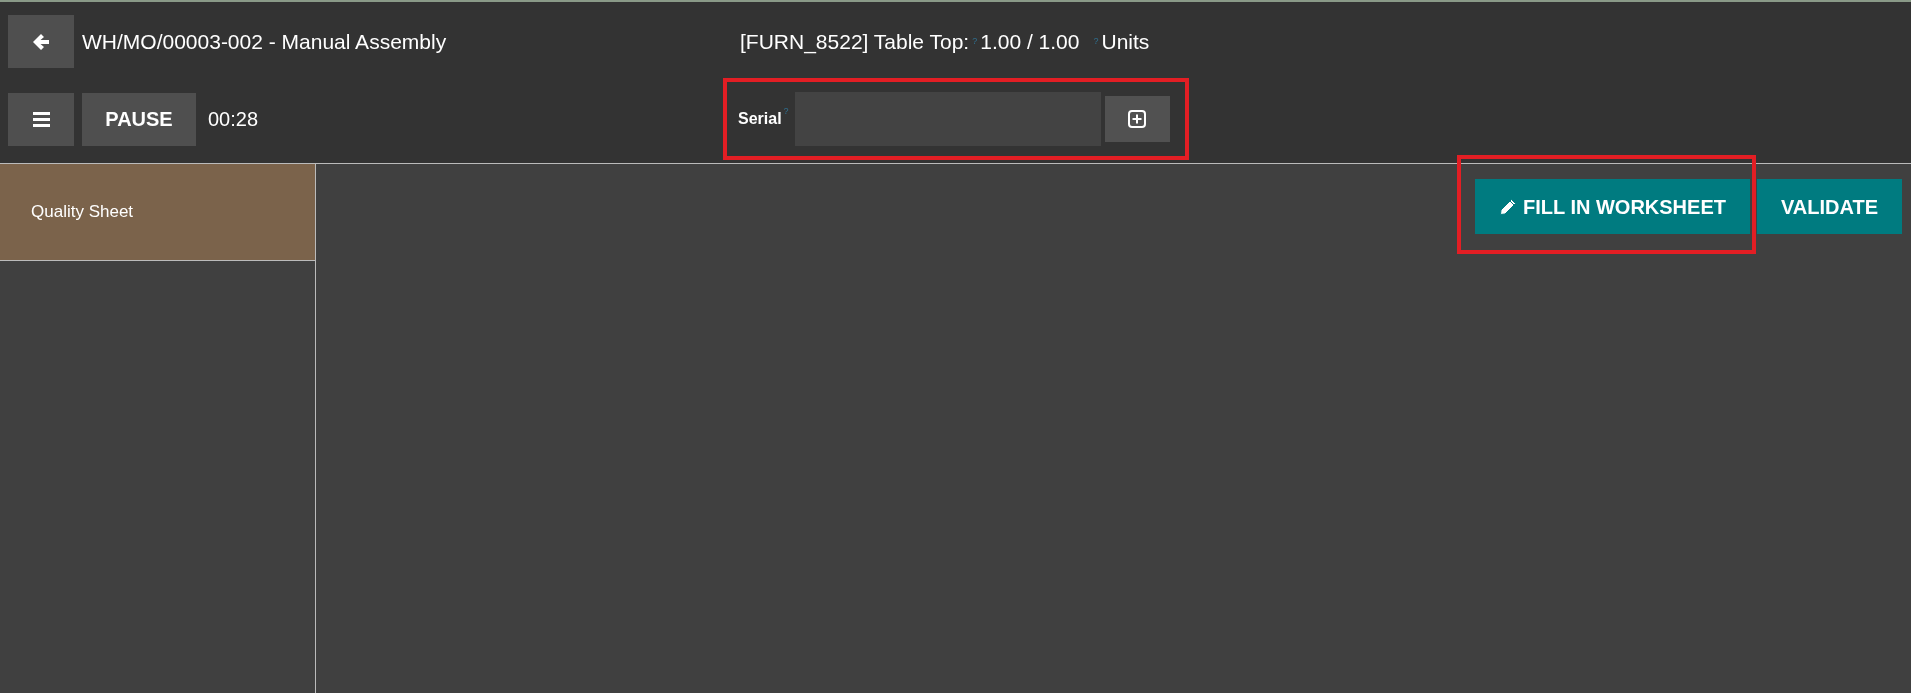 This screenshot has height=693, width=1911. I want to click on pencil-icon, so click(1508, 206).